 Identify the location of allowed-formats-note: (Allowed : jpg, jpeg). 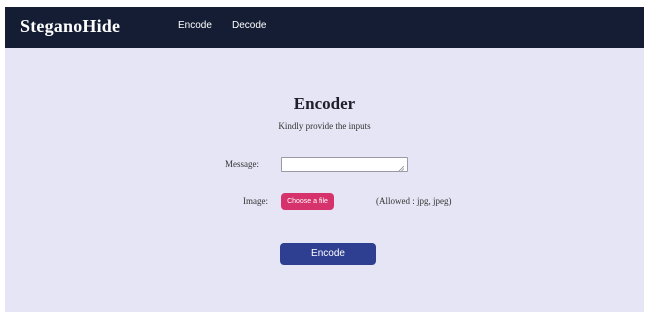
(414, 201).